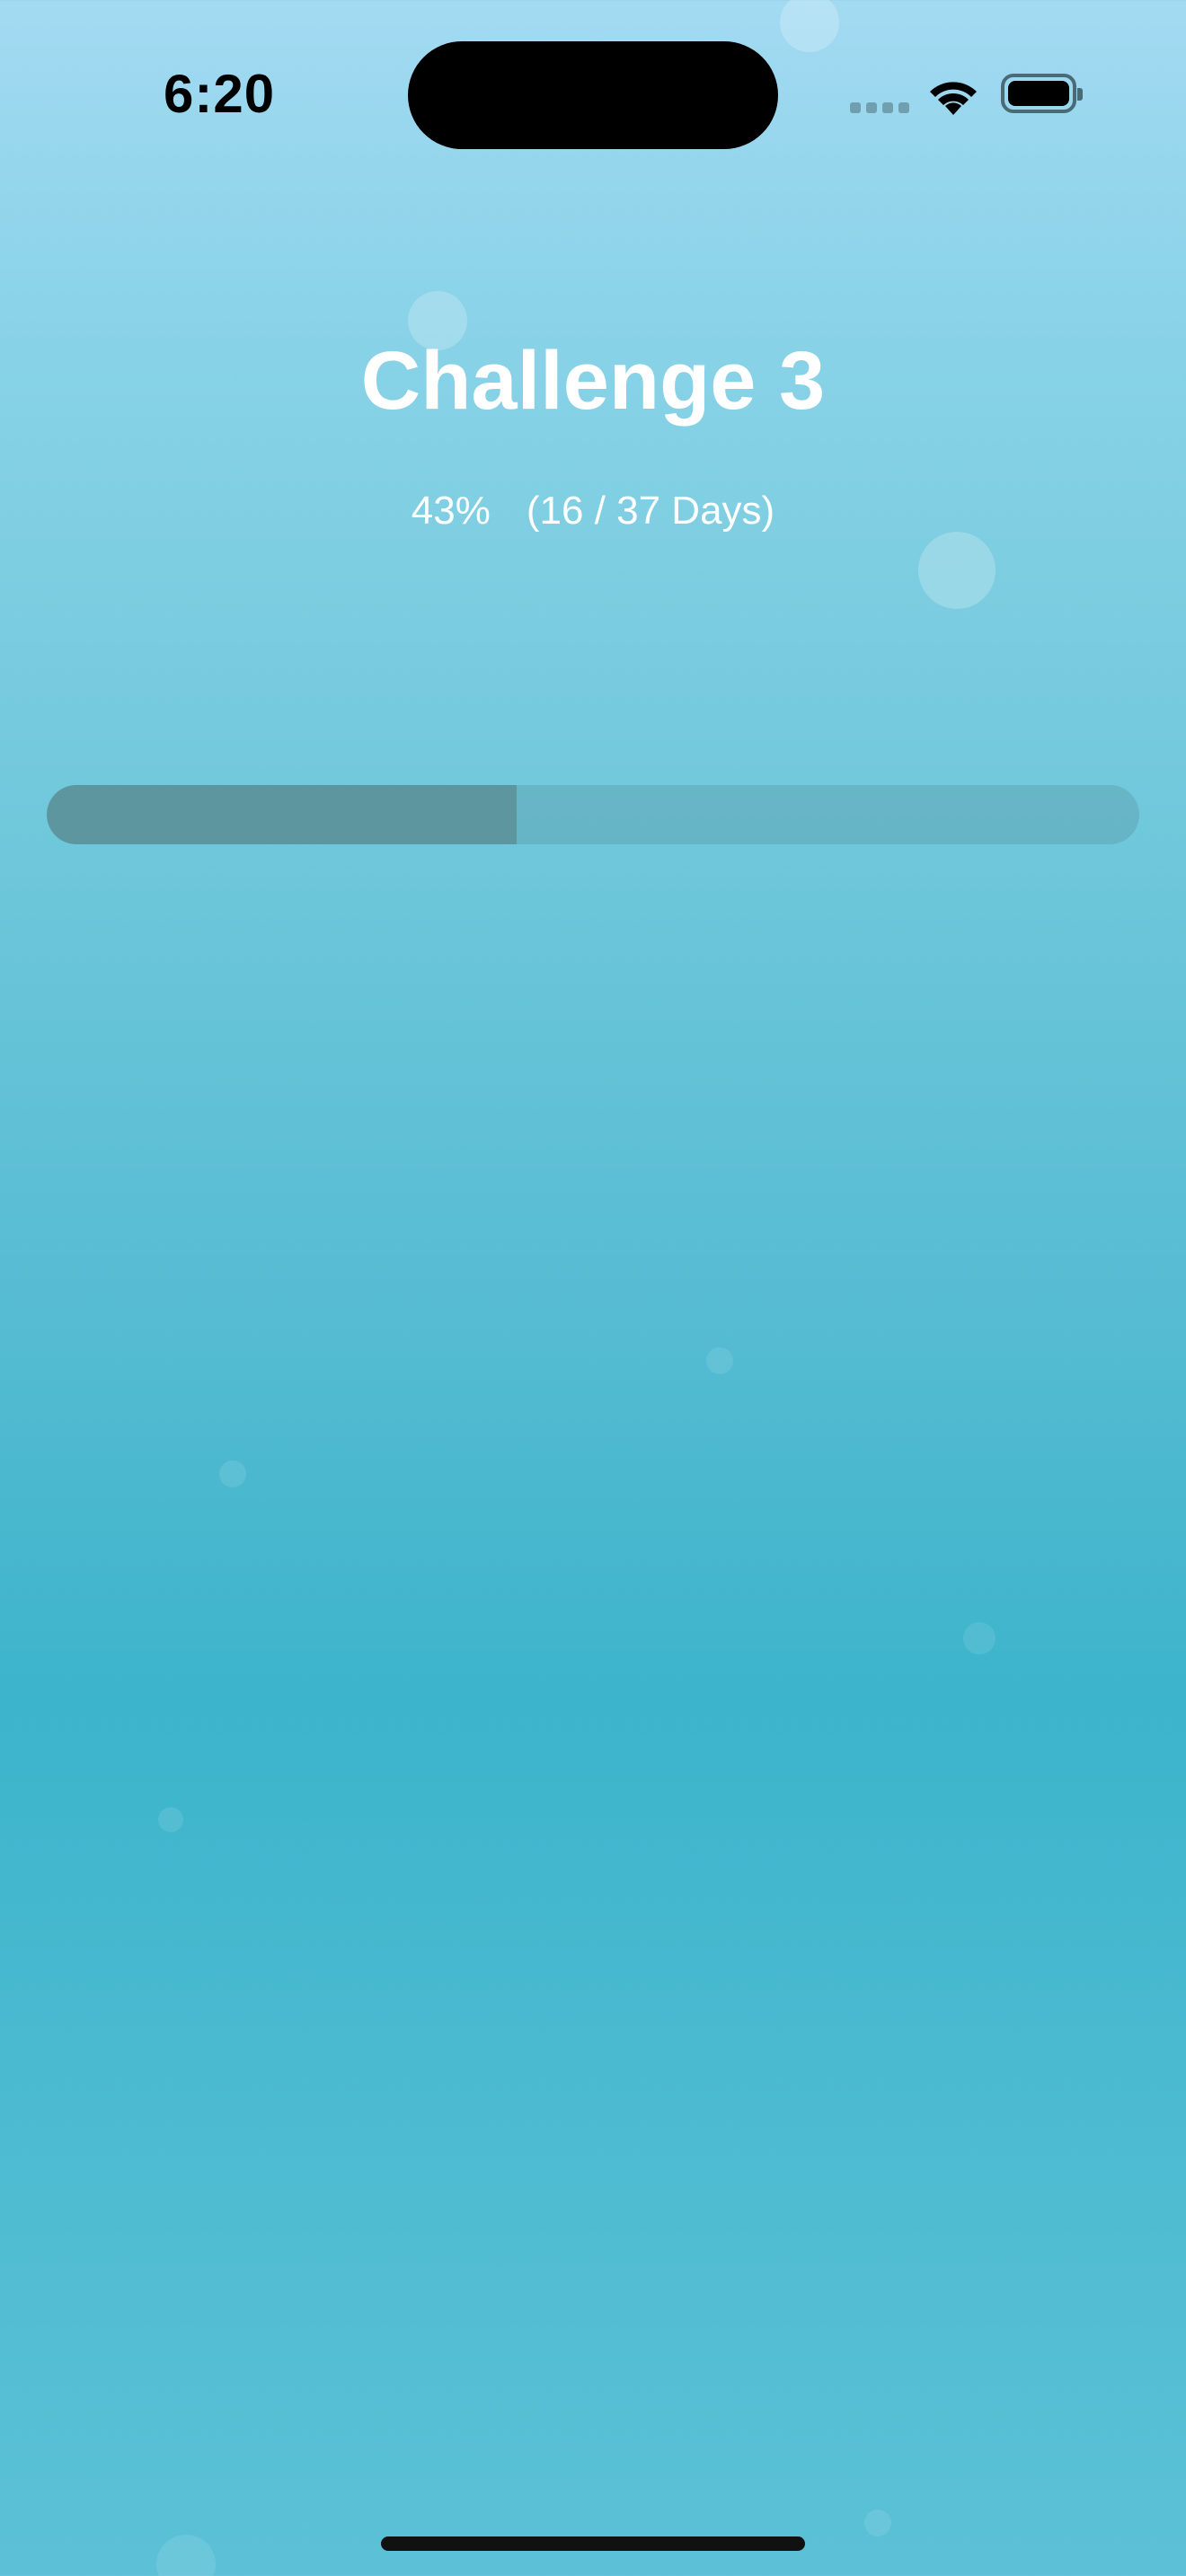 The height and width of the screenshot is (2576, 1186). What do you see at coordinates (593, 95) in the screenshot?
I see `dynamic-island` at bounding box center [593, 95].